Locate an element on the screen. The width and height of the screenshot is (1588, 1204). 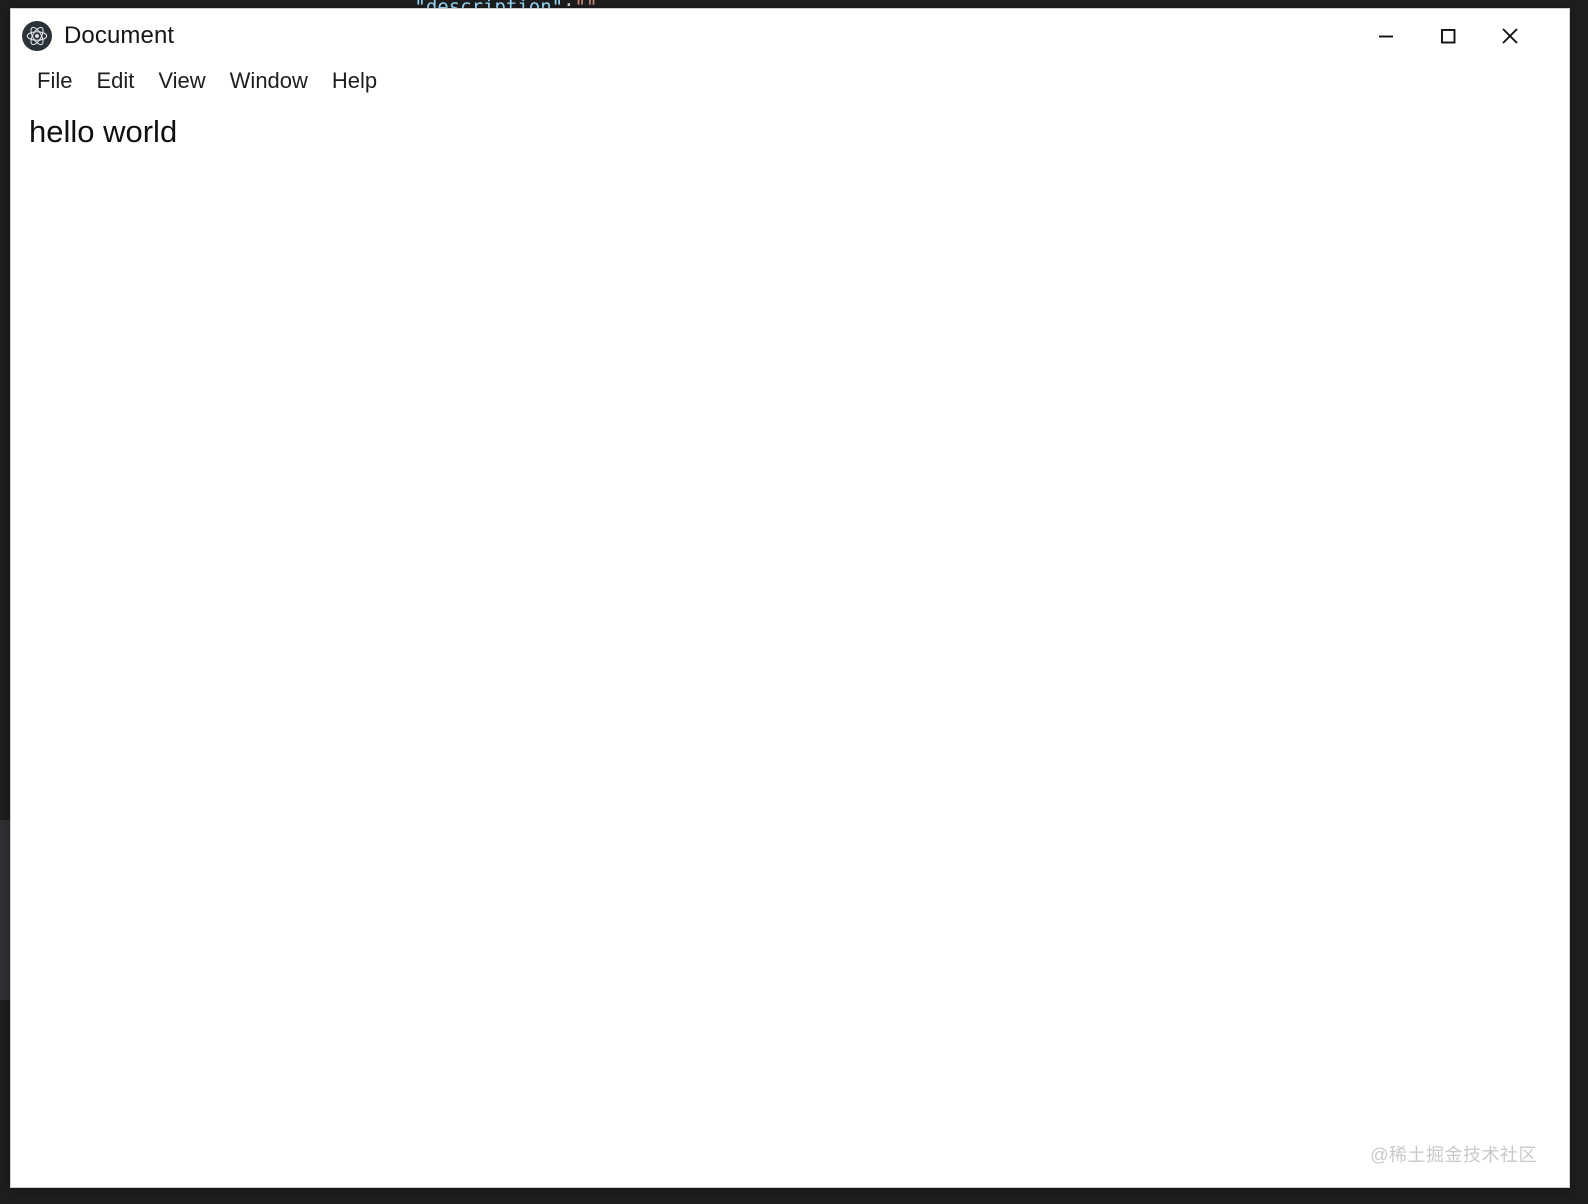
minimize-icon is located at coordinates (1386, 36).